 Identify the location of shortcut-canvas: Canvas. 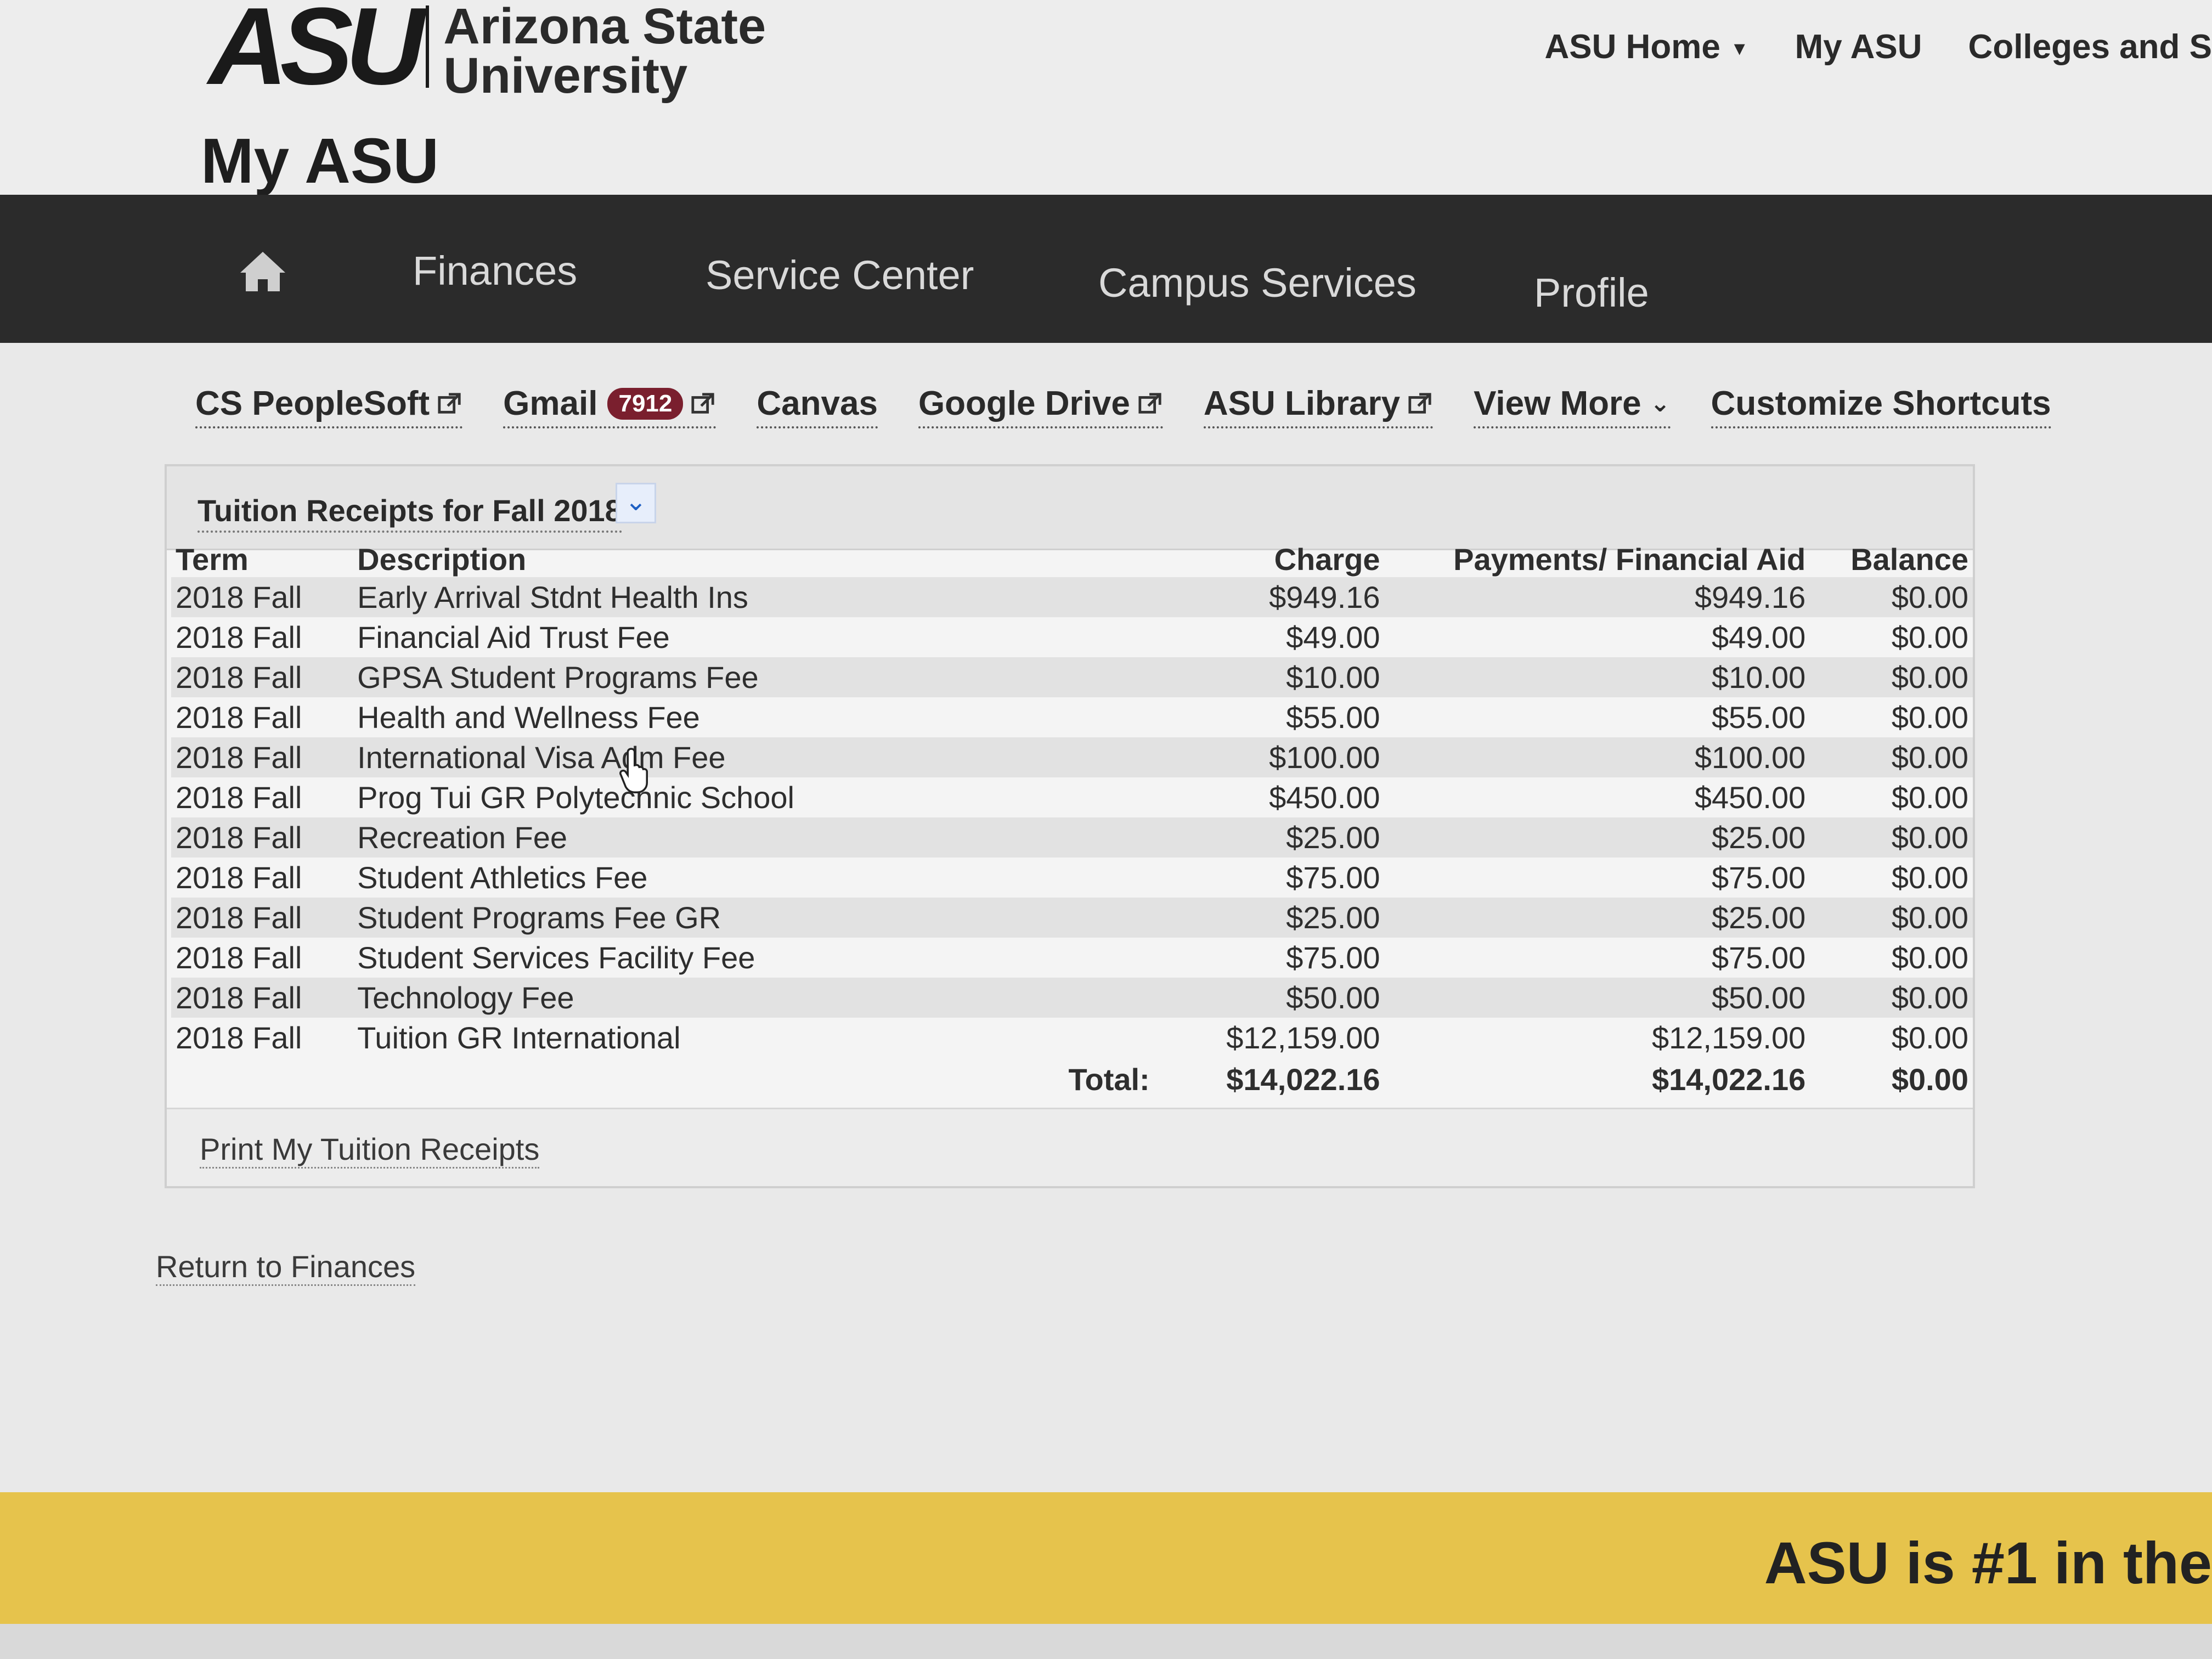
(818, 406).